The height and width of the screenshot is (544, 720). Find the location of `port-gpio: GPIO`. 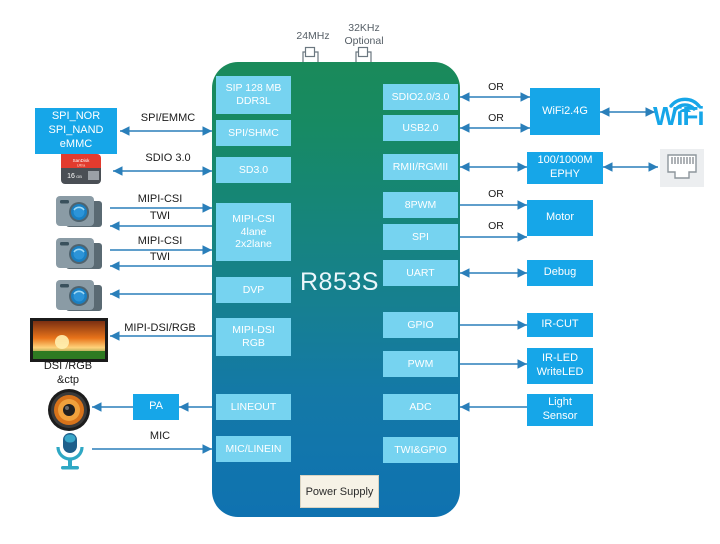

port-gpio: GPIO is located at coordinates (420, 325).